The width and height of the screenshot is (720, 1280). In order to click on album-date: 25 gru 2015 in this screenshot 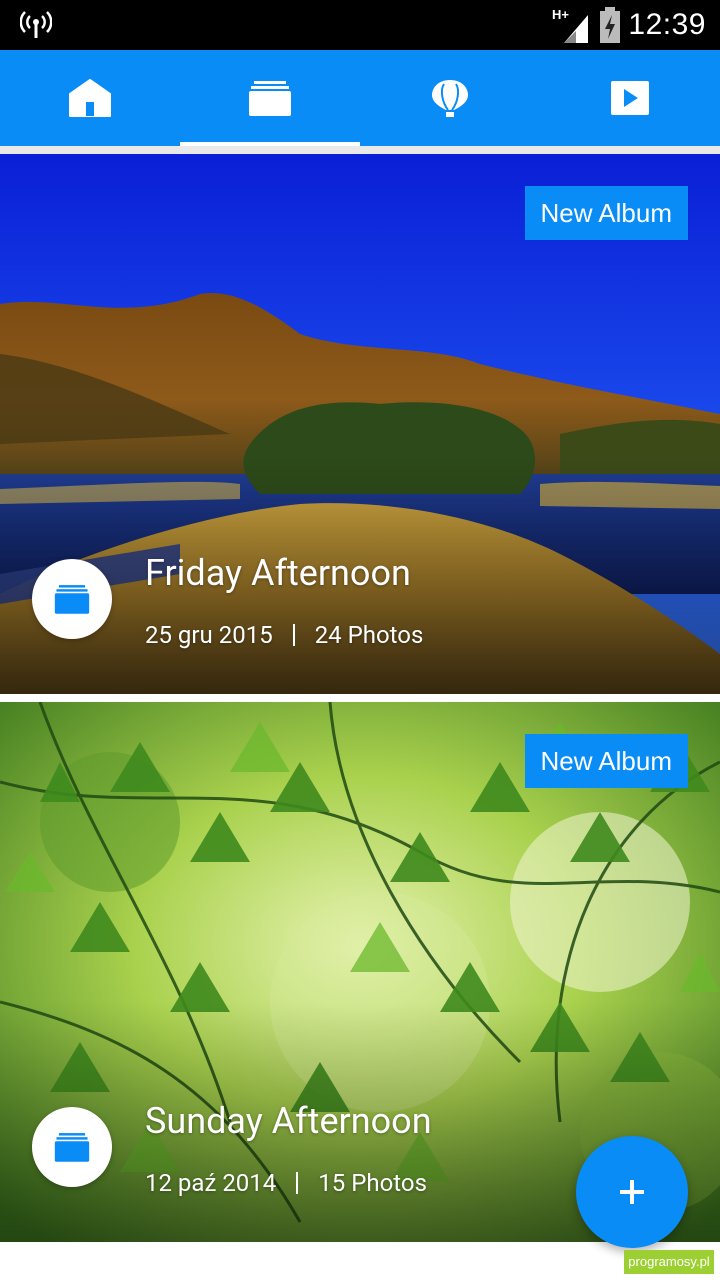, I will do `click(209, 635)`.